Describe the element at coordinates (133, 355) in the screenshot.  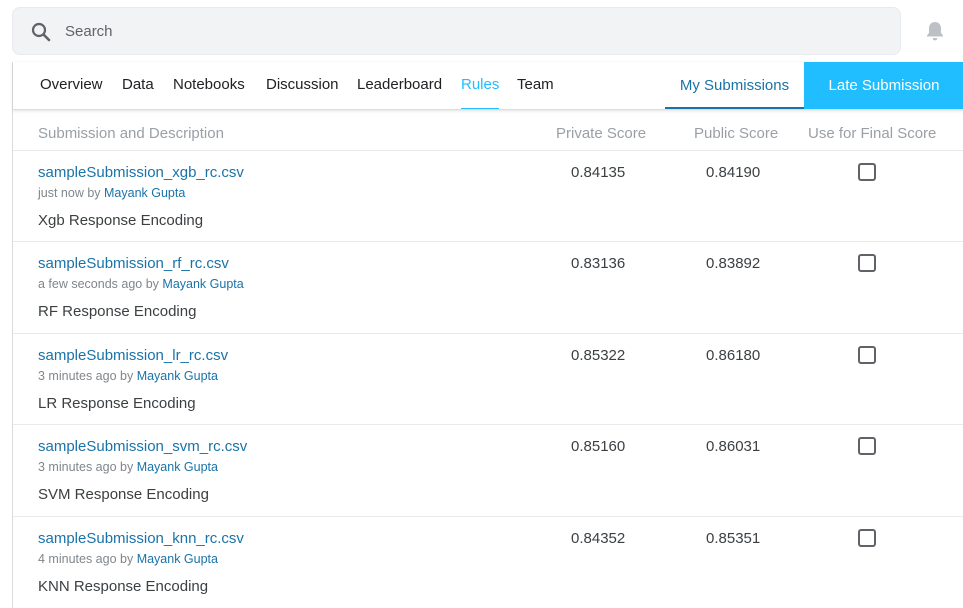
I see `submission-file-link: sampleSubmission_lr_rc.csv` at that location.